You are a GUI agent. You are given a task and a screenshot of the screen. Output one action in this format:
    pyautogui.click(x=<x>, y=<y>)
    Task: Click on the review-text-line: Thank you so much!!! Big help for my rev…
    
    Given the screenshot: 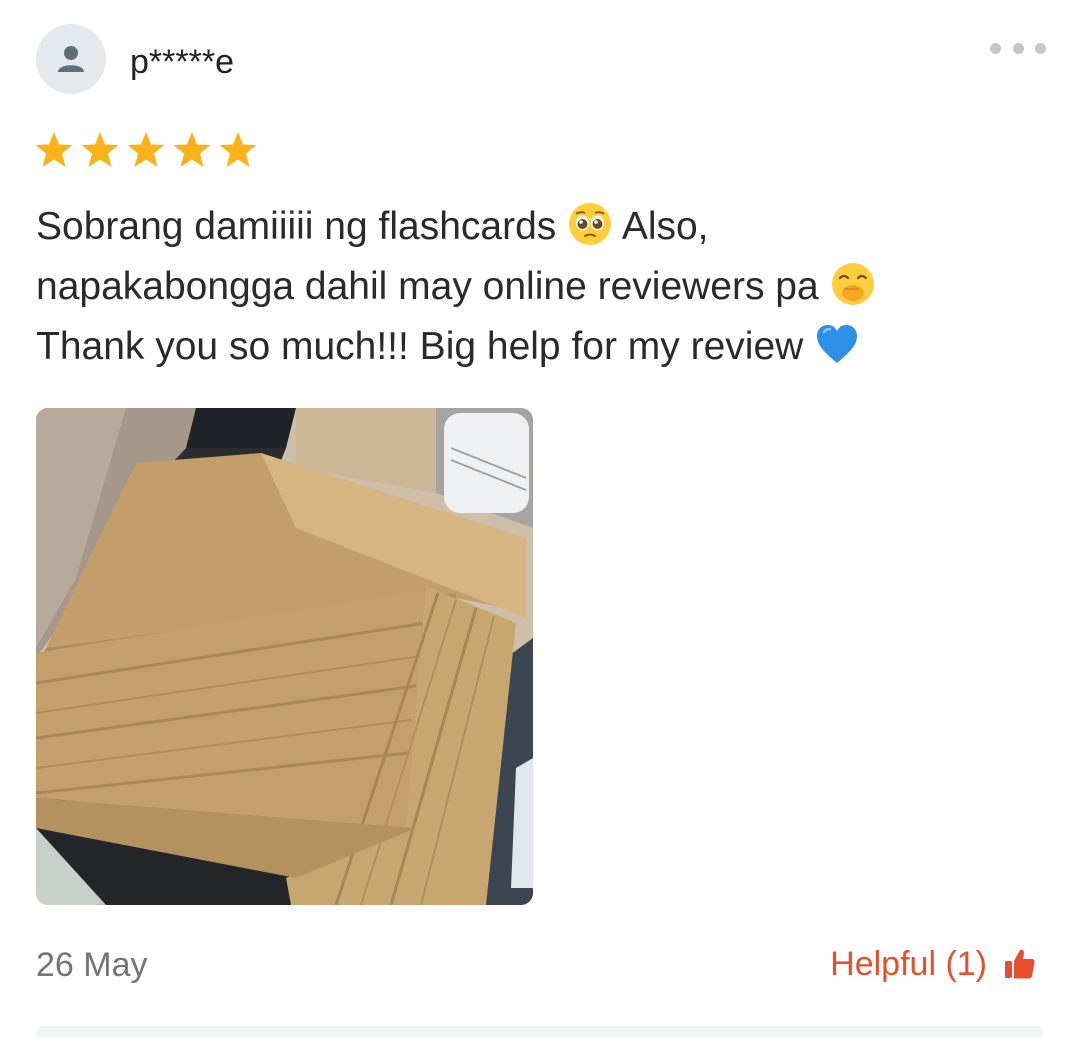 What is the action you would take?
    pyautogui.click(x=536, y=347)
    